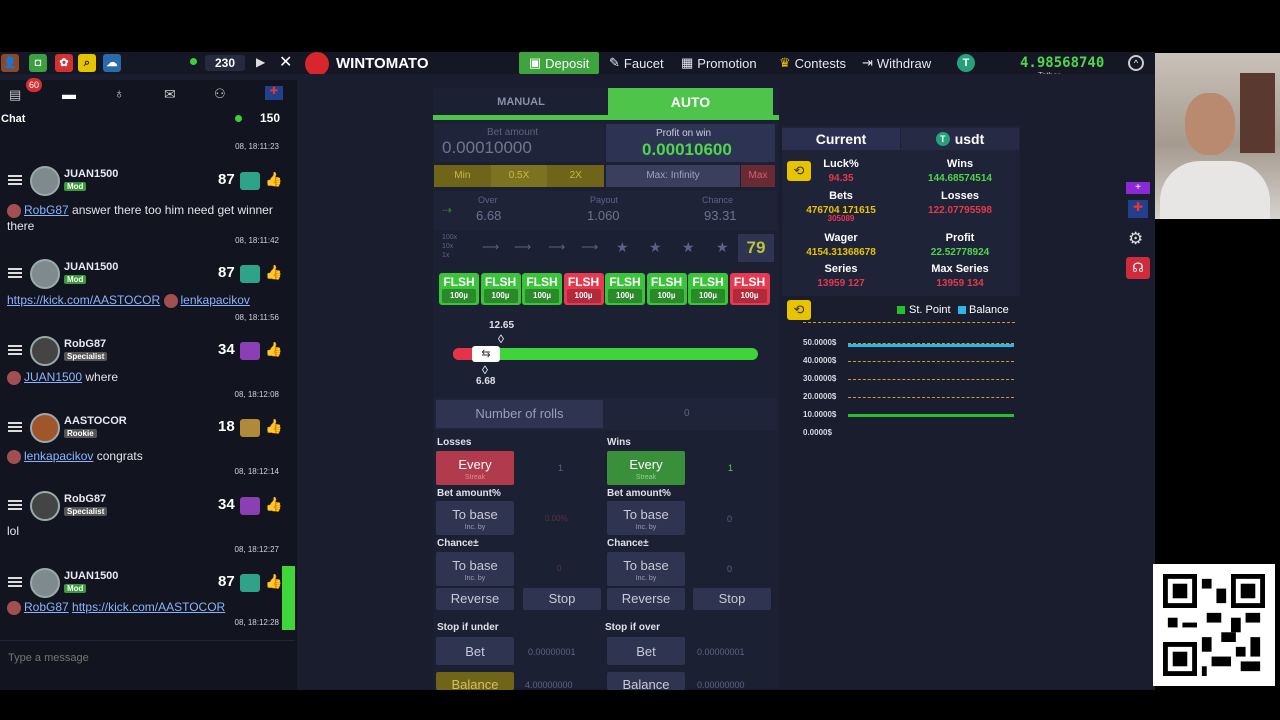 This screenshot has height=720, width=1280. Describe the element at coordinates (559, 63) in the screenshot. I see `deposit-button: ▣ Deposit` at that location.